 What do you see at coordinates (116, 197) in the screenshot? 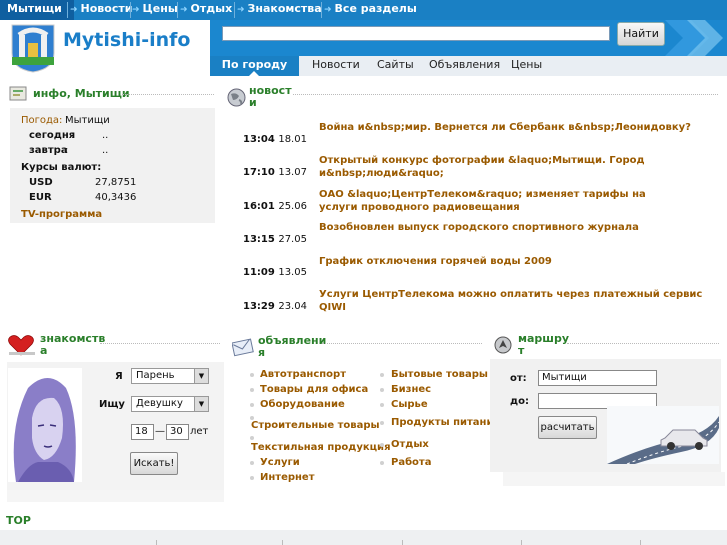
I see `eur-value: 40,3436` at bounding box center [116, 197].